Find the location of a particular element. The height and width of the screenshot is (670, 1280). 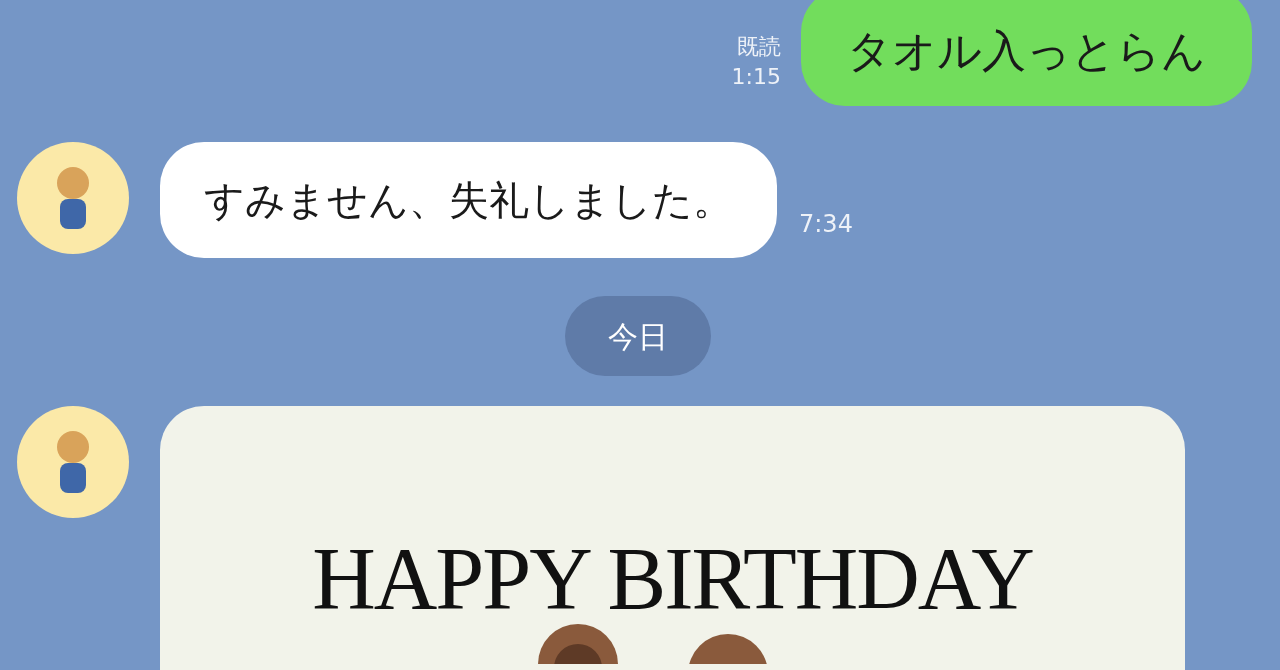

message-time: 7:34 is located at coordinates (826, 224).